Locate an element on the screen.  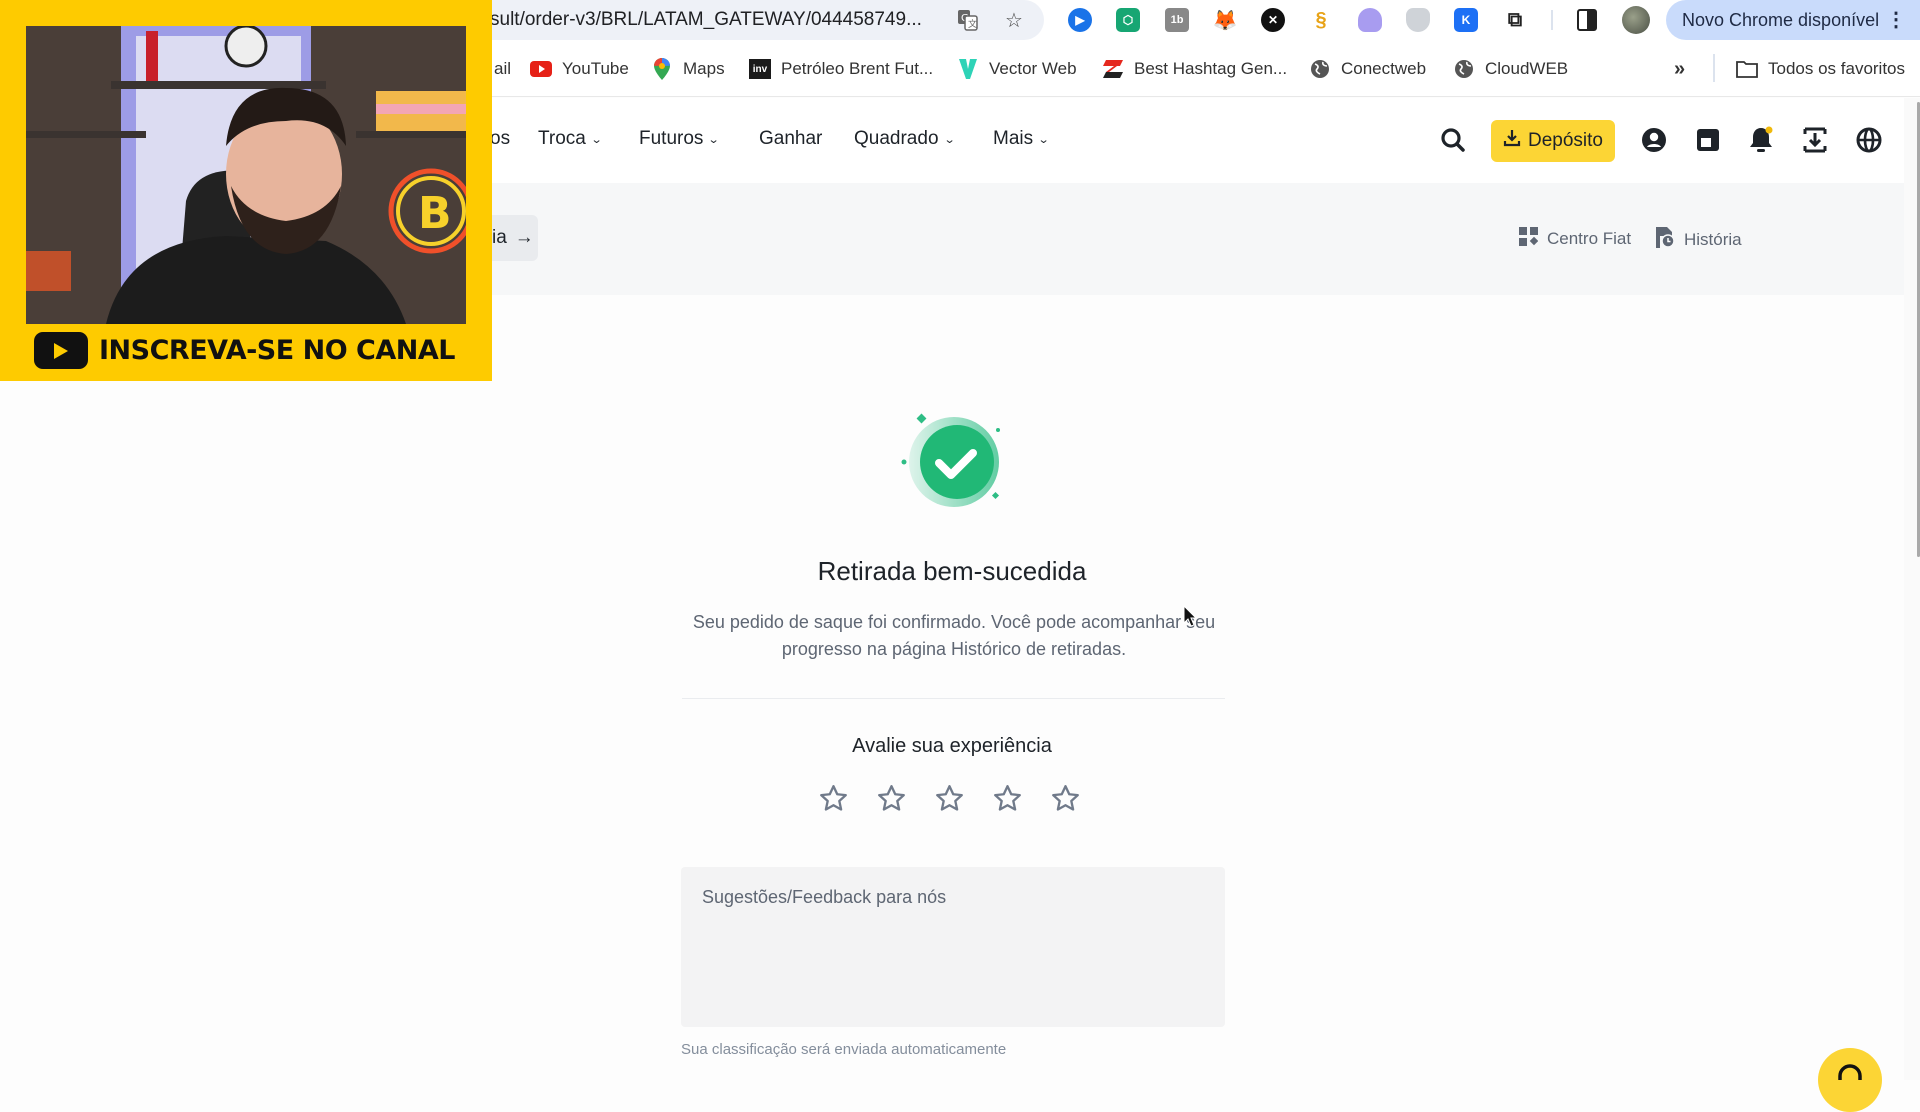
transfer-icon is located at coordinates (1815, 140).